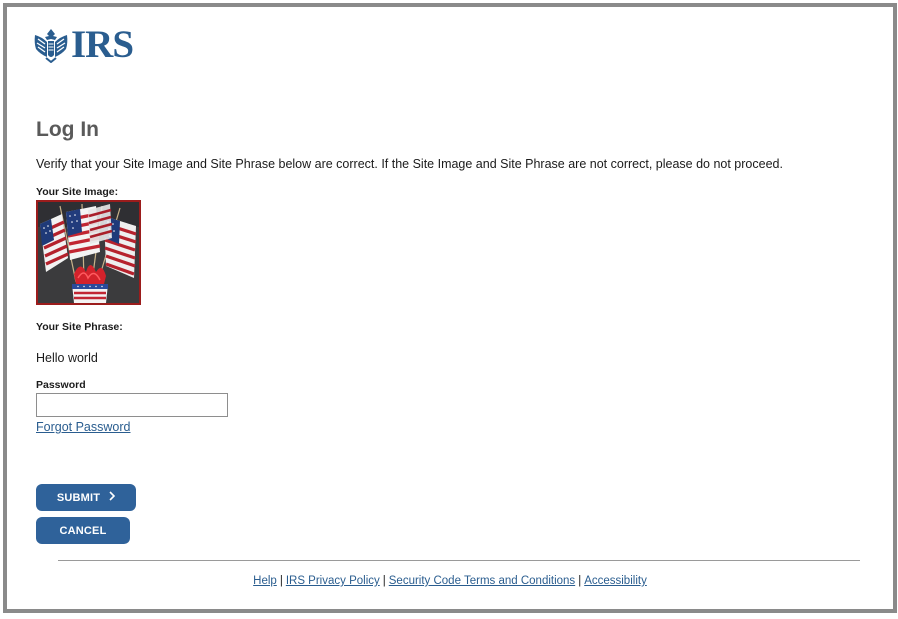 This screenshot has width=898, height=619. What do you see at coordinates (67, 358) in the screenshot?
I see `site-phrase-value: Hello world` at bounding box center [67, 358].